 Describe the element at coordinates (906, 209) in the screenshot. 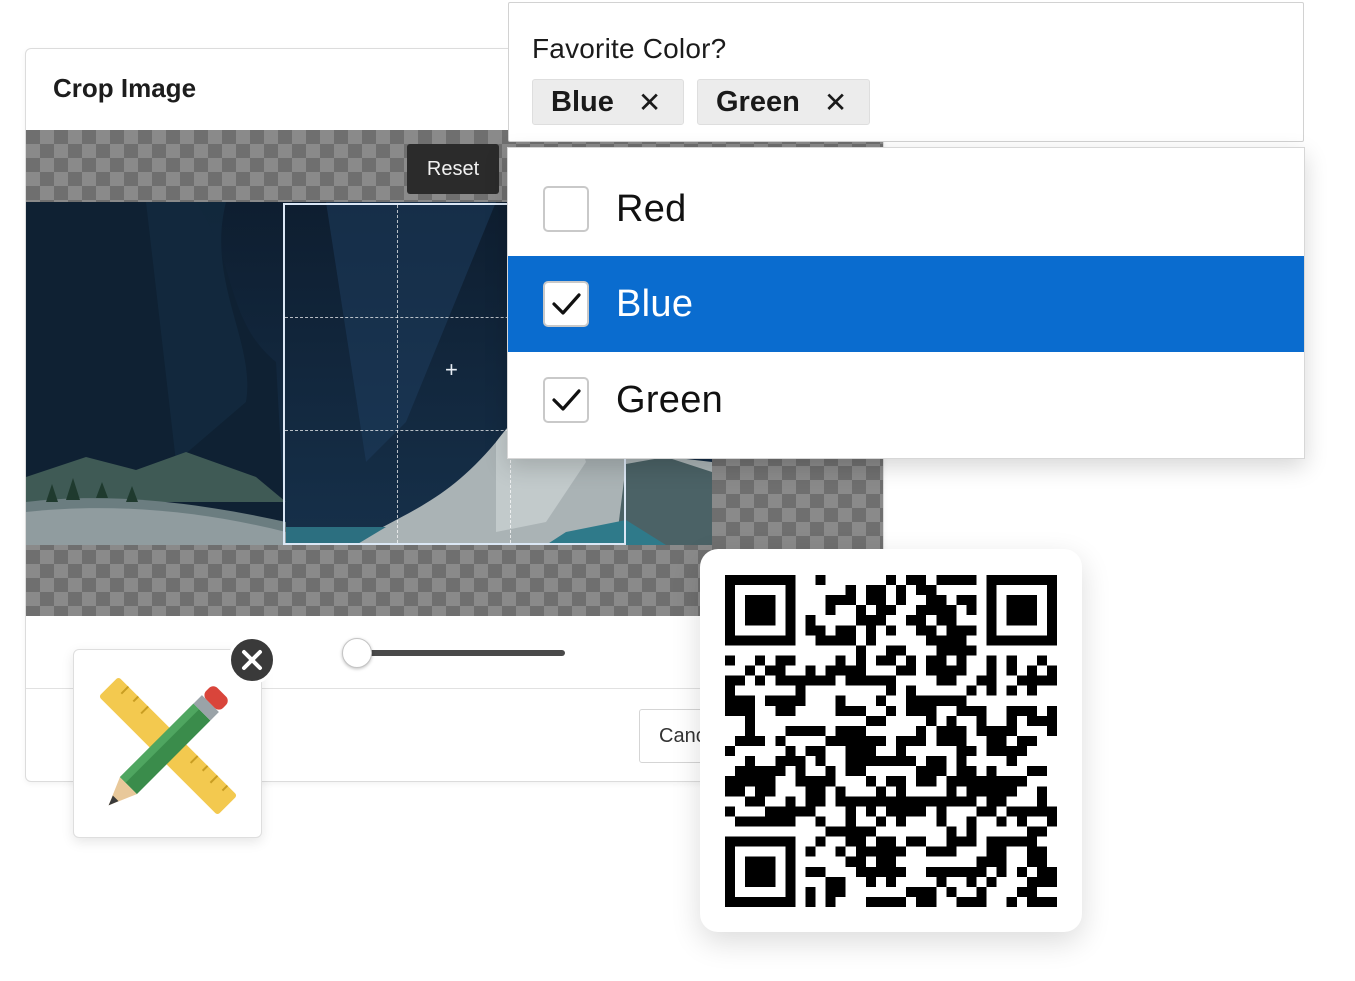

I see `option-red: Red` at that location.